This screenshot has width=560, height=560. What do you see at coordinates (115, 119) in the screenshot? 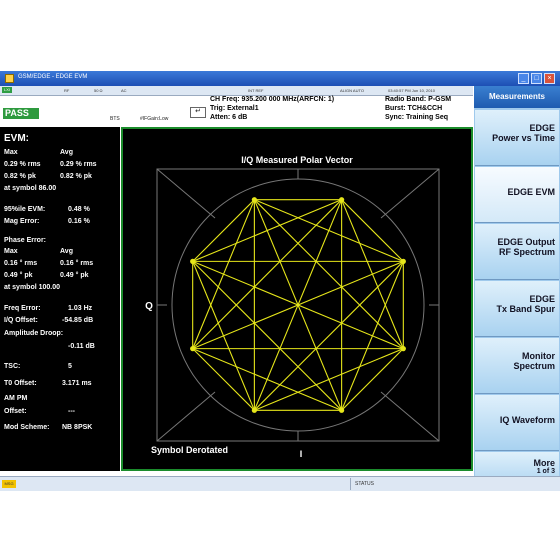
I see `mode-label: BTS` at bounding box center [115, 119].